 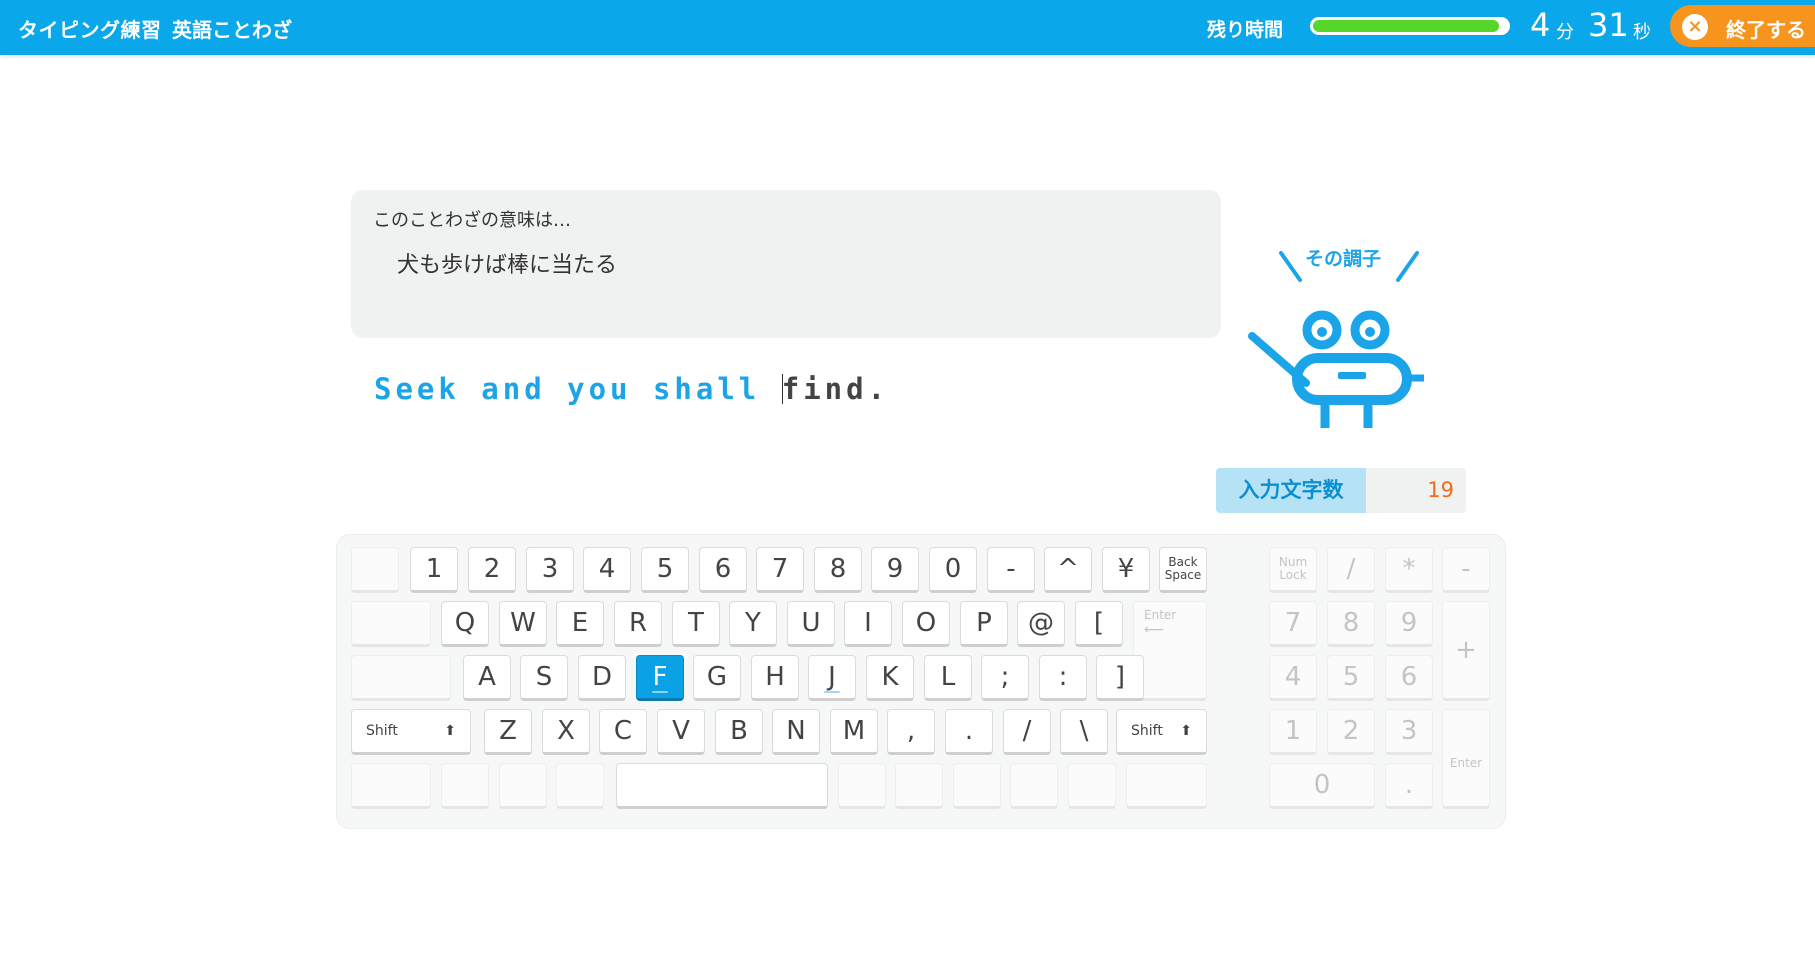 What do you see at coordinates (375, 570) in the screenshot?
I see `key-hankaku` at bounding box center [375, 570].